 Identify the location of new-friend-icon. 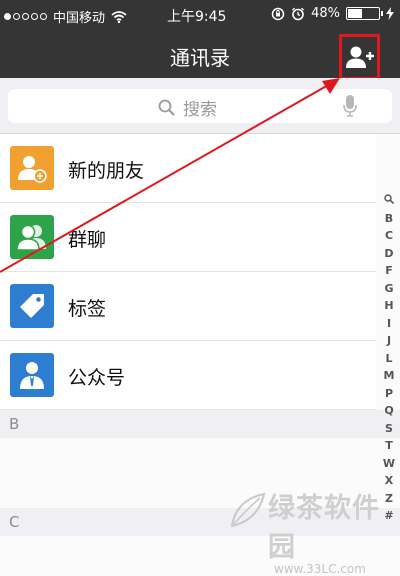
(32, 168).